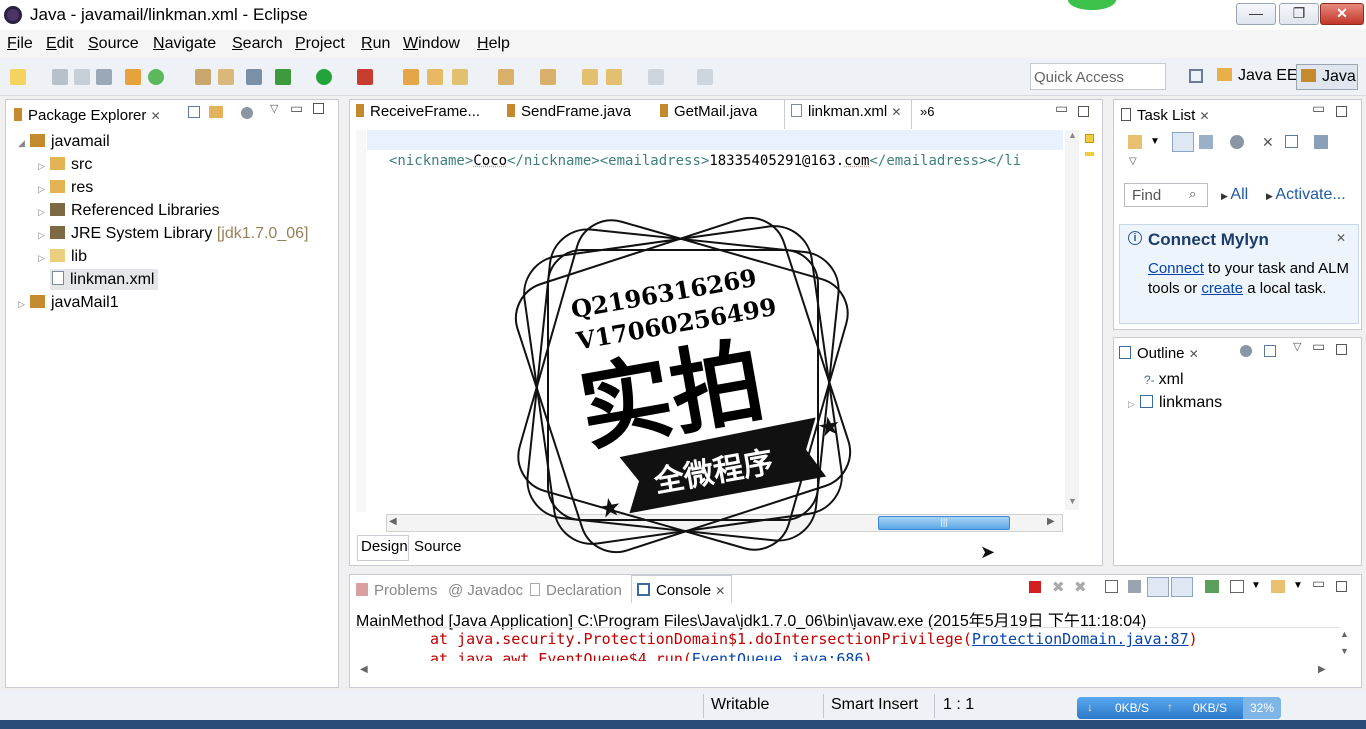  What do you see at coordinates (1321, 142) in the screenshot?
I see `synchronize-icon` at bounding box center [1321, 142].